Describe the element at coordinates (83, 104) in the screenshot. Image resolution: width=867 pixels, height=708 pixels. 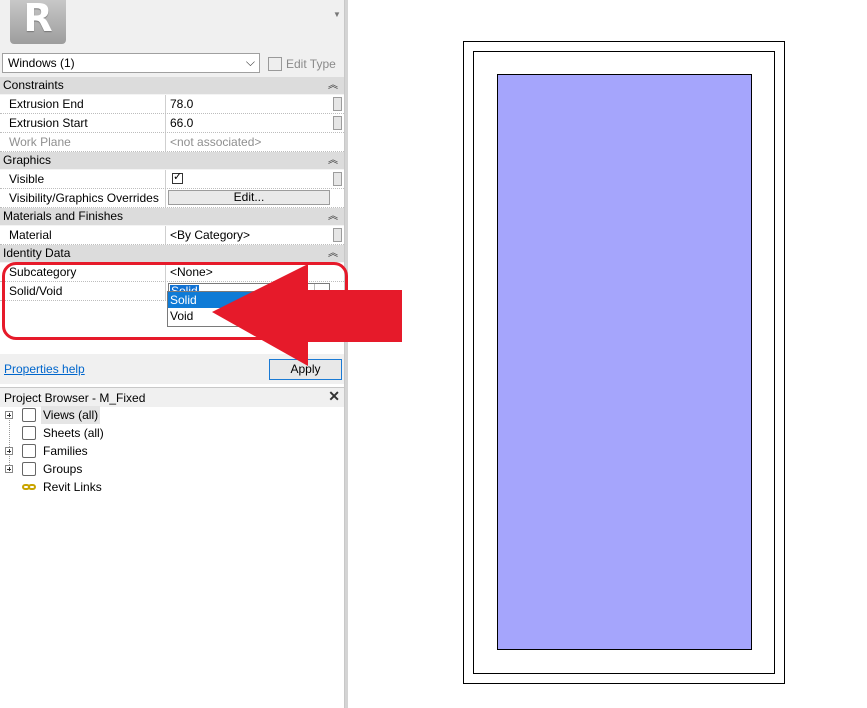
I see `row-label: Extrusion End` at that location.